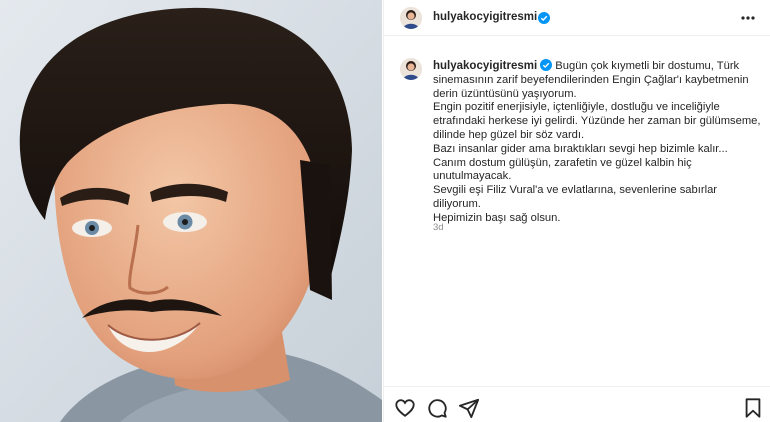  I want to click on more-options-button, so click(748, 18).